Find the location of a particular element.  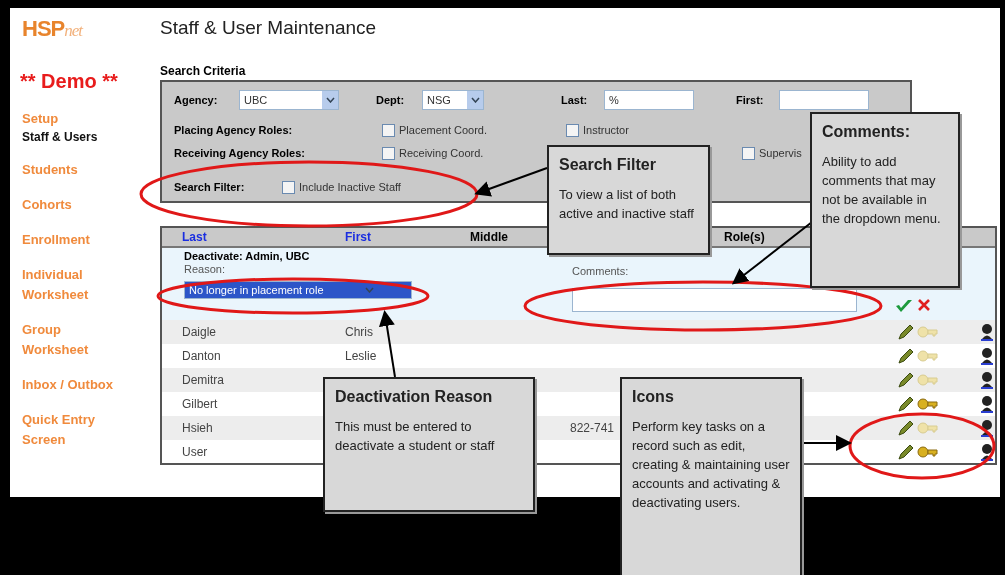

column-header: Role(s) is located at coordinates (745, 237).